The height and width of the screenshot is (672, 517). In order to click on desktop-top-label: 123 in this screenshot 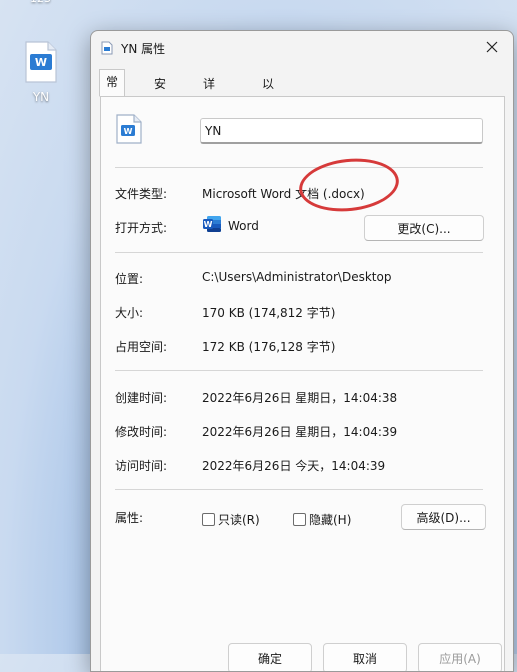, I will do `click(40, 2)`.